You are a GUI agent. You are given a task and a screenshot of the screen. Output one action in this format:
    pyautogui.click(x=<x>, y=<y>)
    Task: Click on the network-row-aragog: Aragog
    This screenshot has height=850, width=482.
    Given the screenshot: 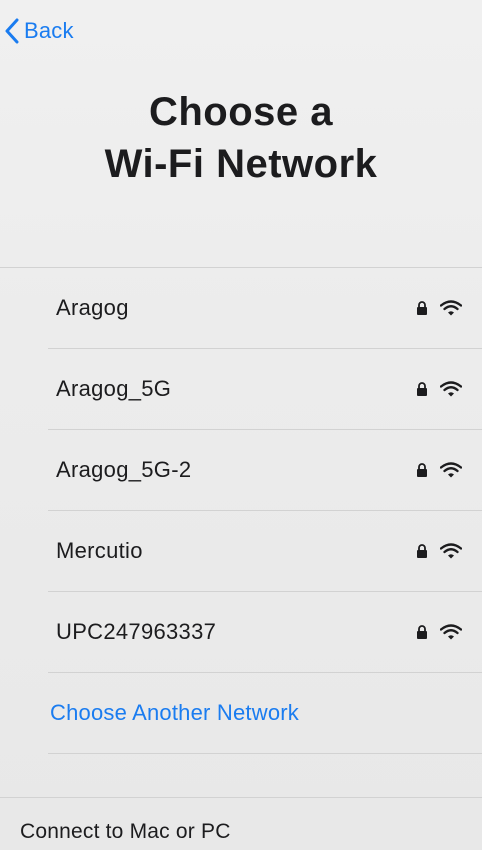 What is the action you would take?
    pyautogui.click(x=265, y=308)
    